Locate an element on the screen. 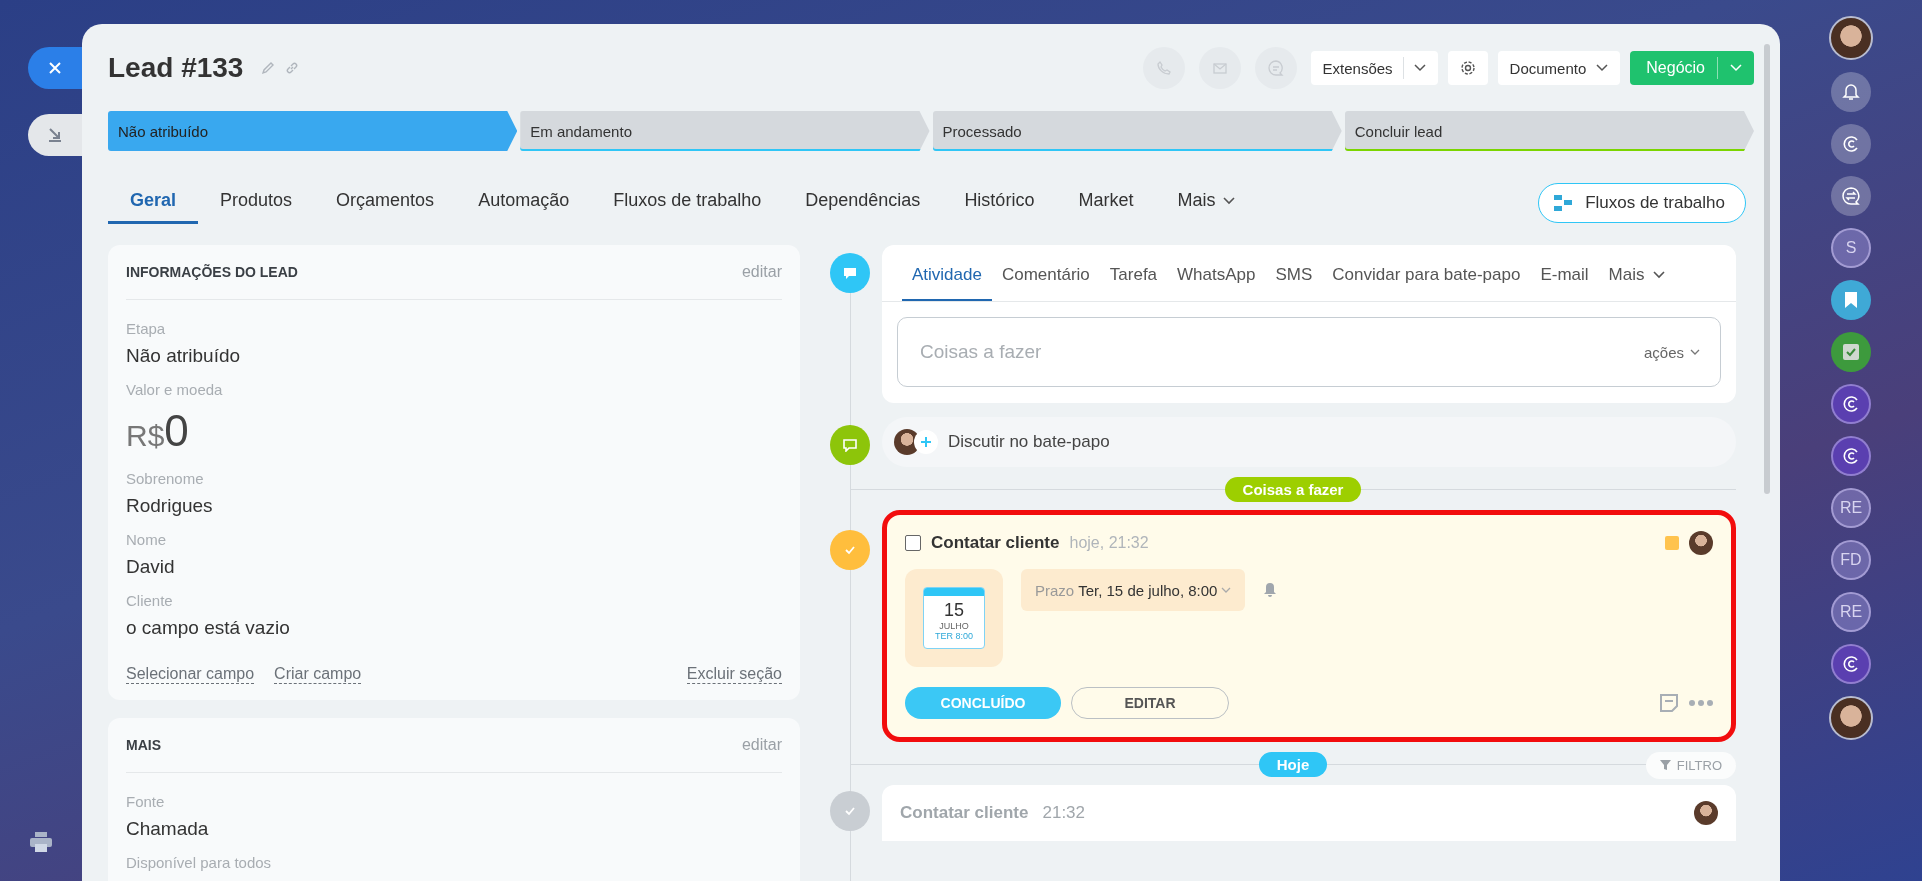 The image size is (1922, 881). activity-tab: SMS is located at coordinates (1294, 283).